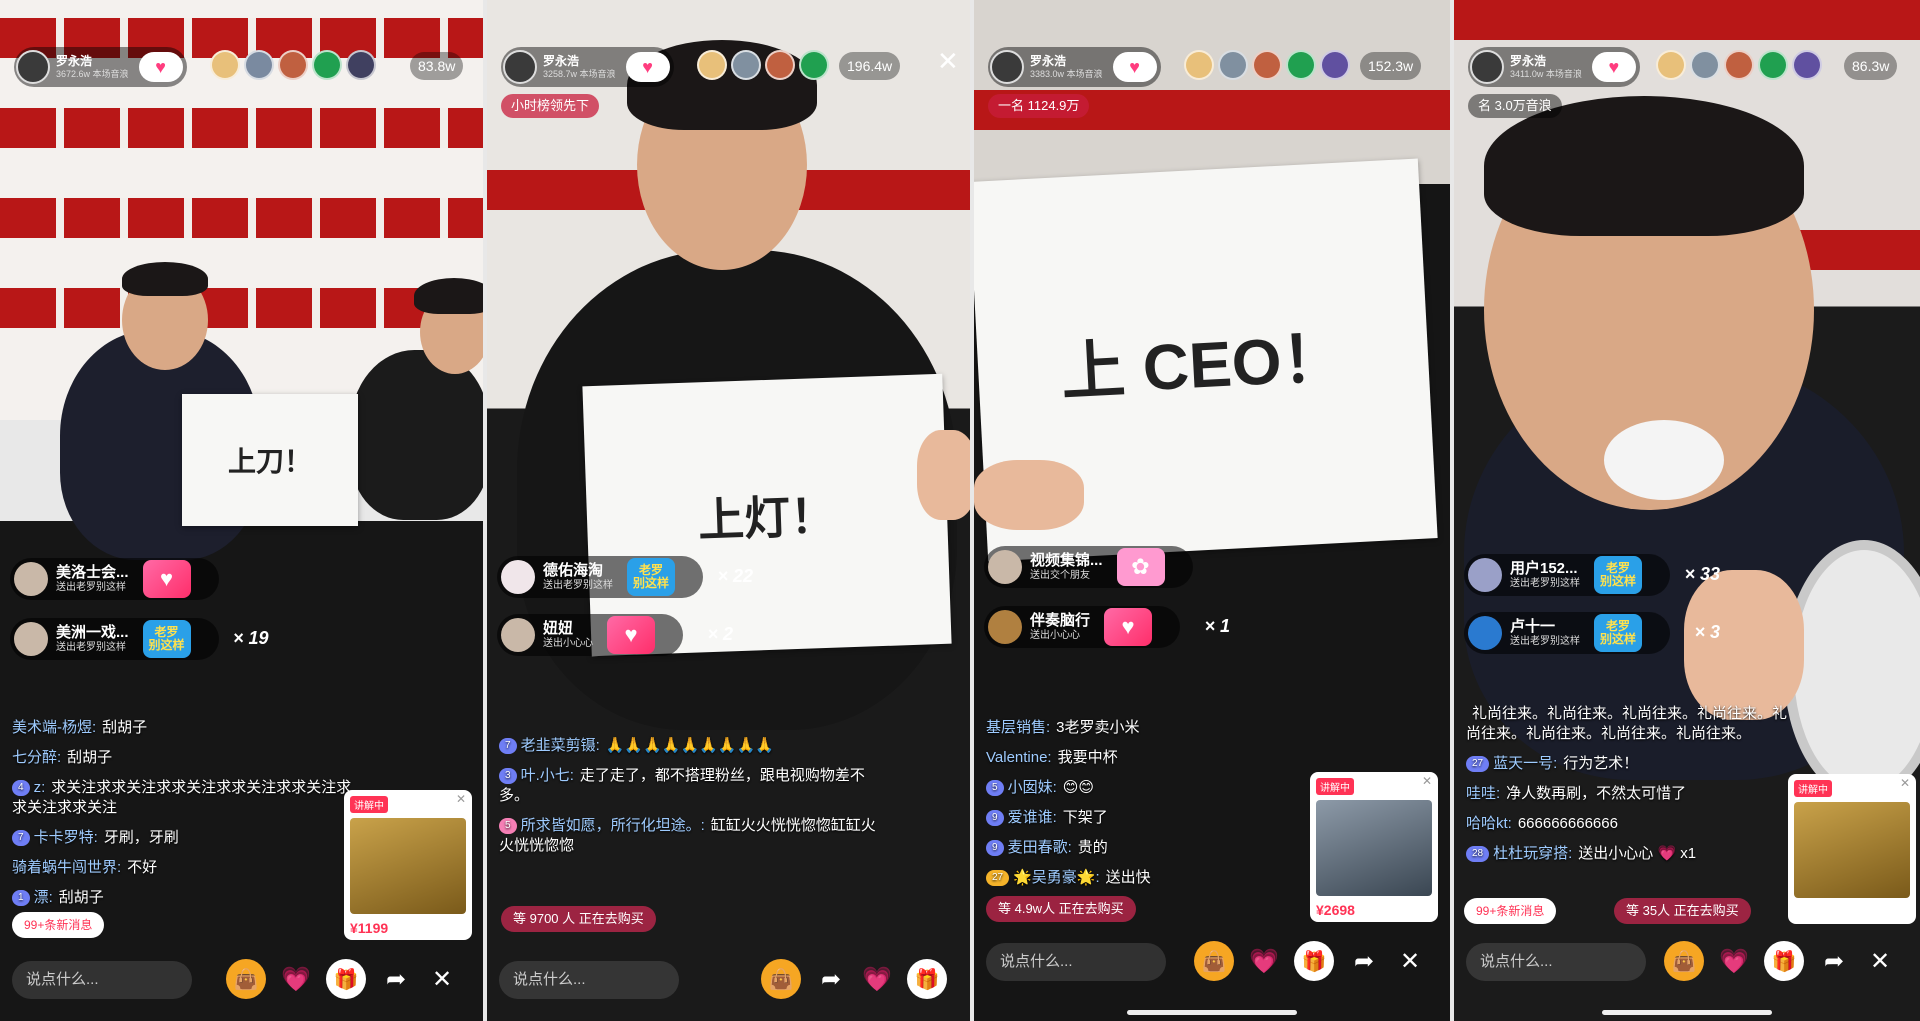 This screenshot has width=1920, height=1021. What do you see at coordinates (1554, 67) in the screenshot?
I see `host-profile: 罗永浩 3411.0w 本场音浪 ♥` at bounding box center [1554, 67].